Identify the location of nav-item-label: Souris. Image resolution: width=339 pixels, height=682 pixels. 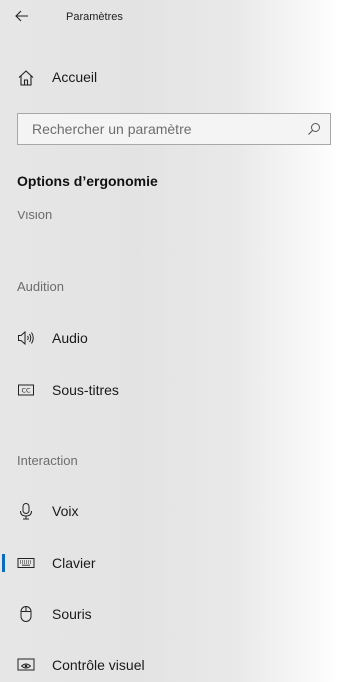
(72, 614).